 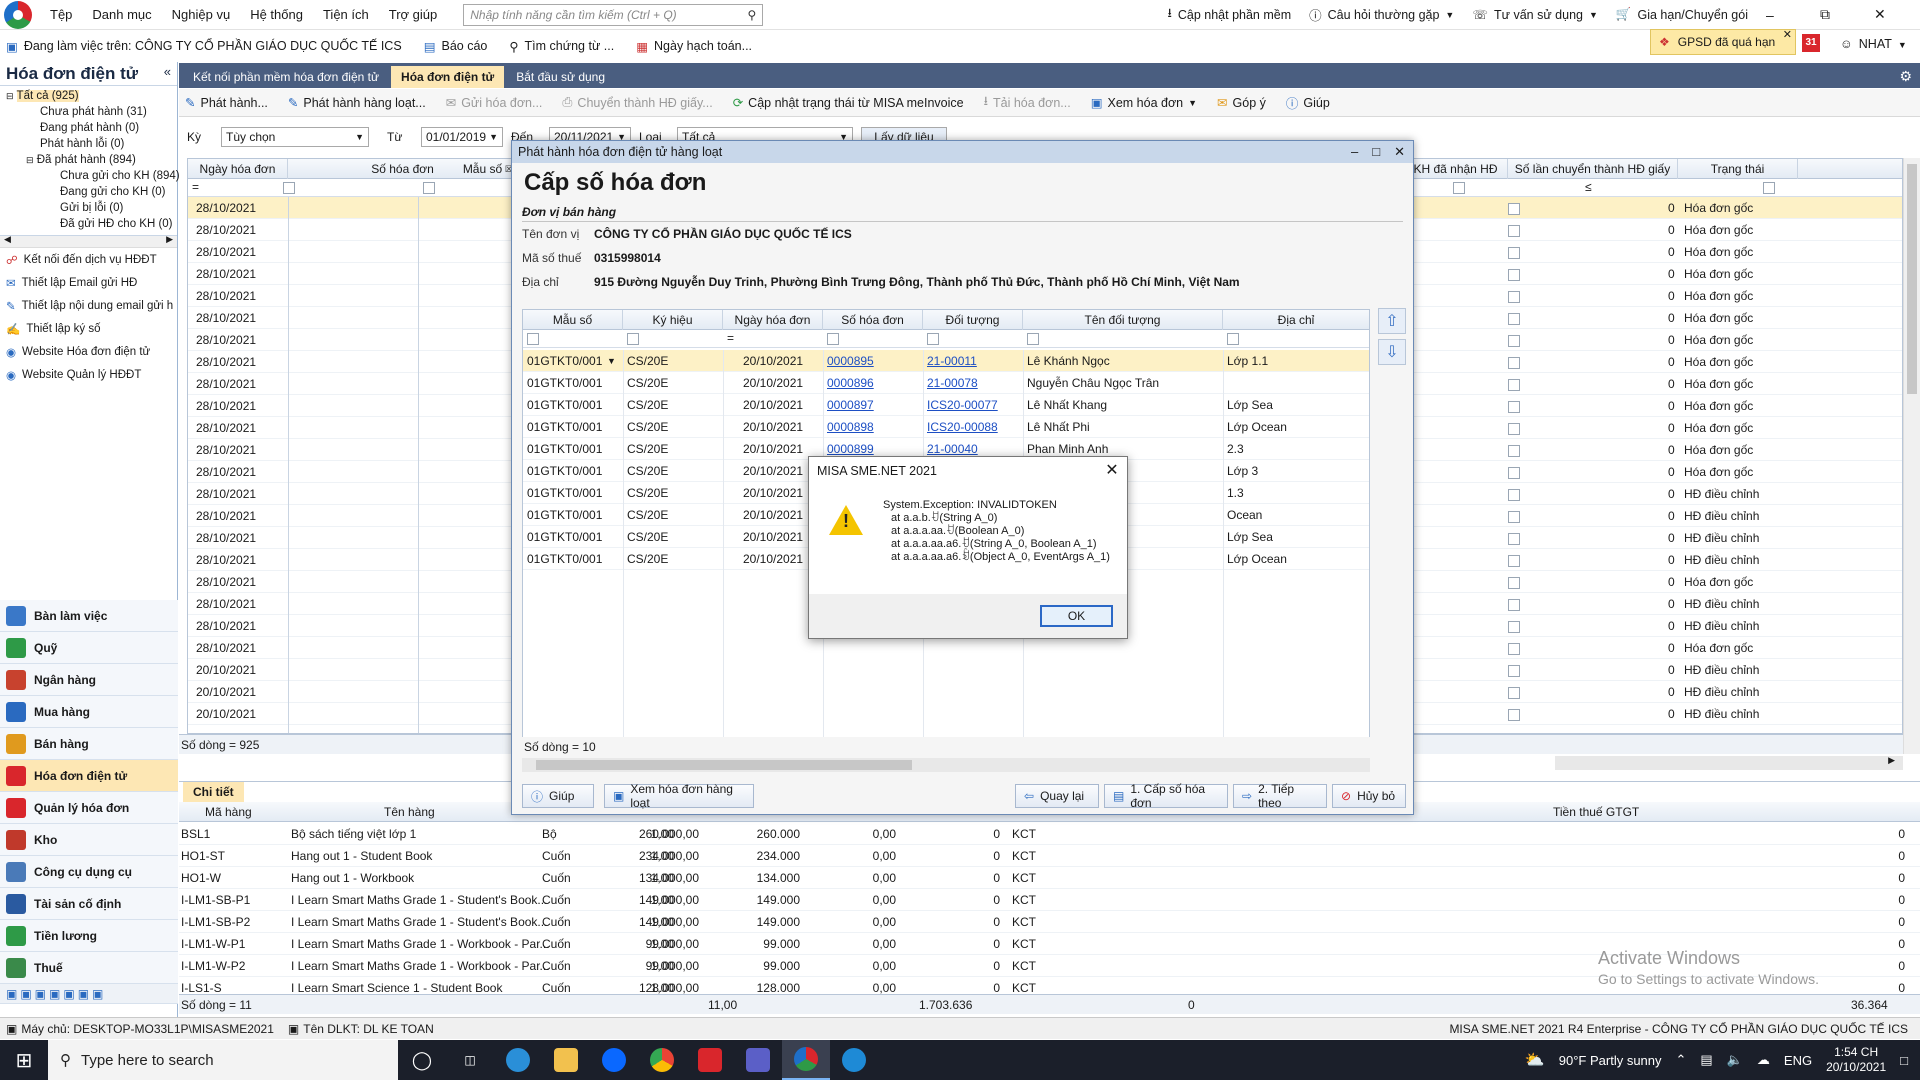 I want to click on cell-customer-code: ICS20-00077, so click(x=962, y=405).